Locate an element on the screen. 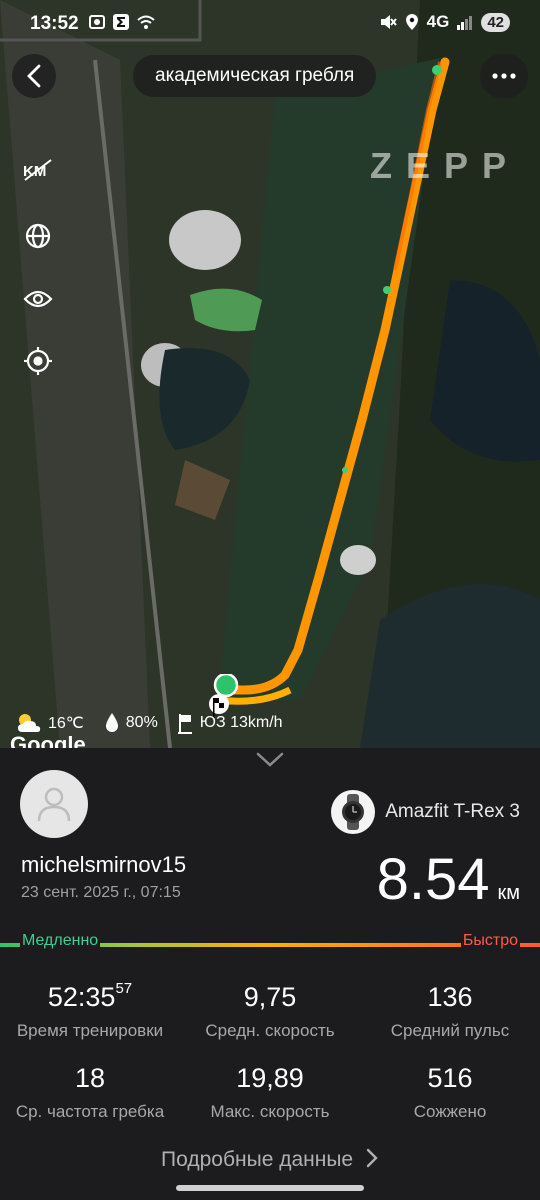 The height and width of the screenshot is (1200, 540). signal-icon is located at coordinates (465, 23).